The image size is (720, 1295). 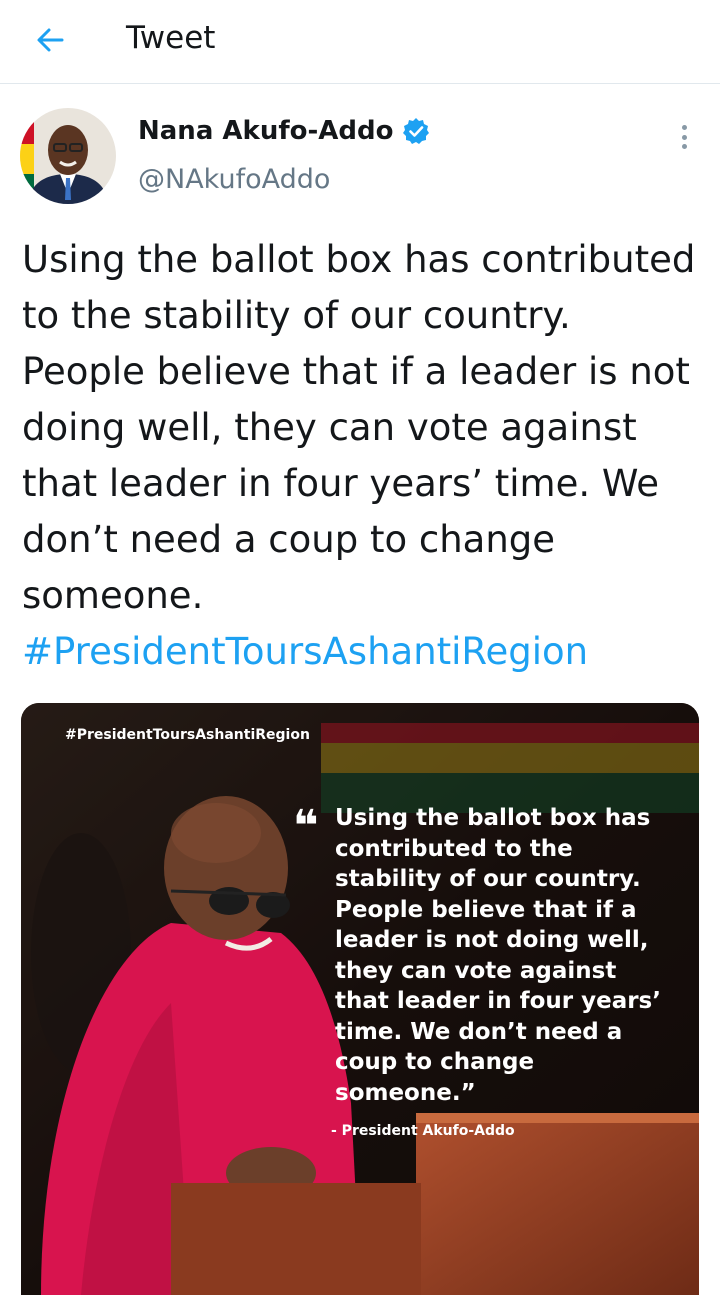 I want to click on author-handle: @NAkufoAddo, so click(x=234, y=179).